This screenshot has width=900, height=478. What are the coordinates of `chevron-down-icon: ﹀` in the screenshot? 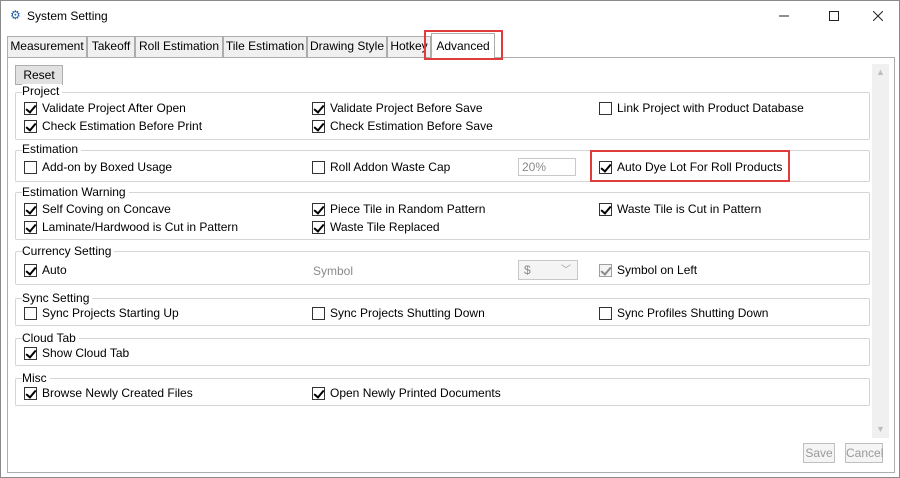 It's located at (566, 270).